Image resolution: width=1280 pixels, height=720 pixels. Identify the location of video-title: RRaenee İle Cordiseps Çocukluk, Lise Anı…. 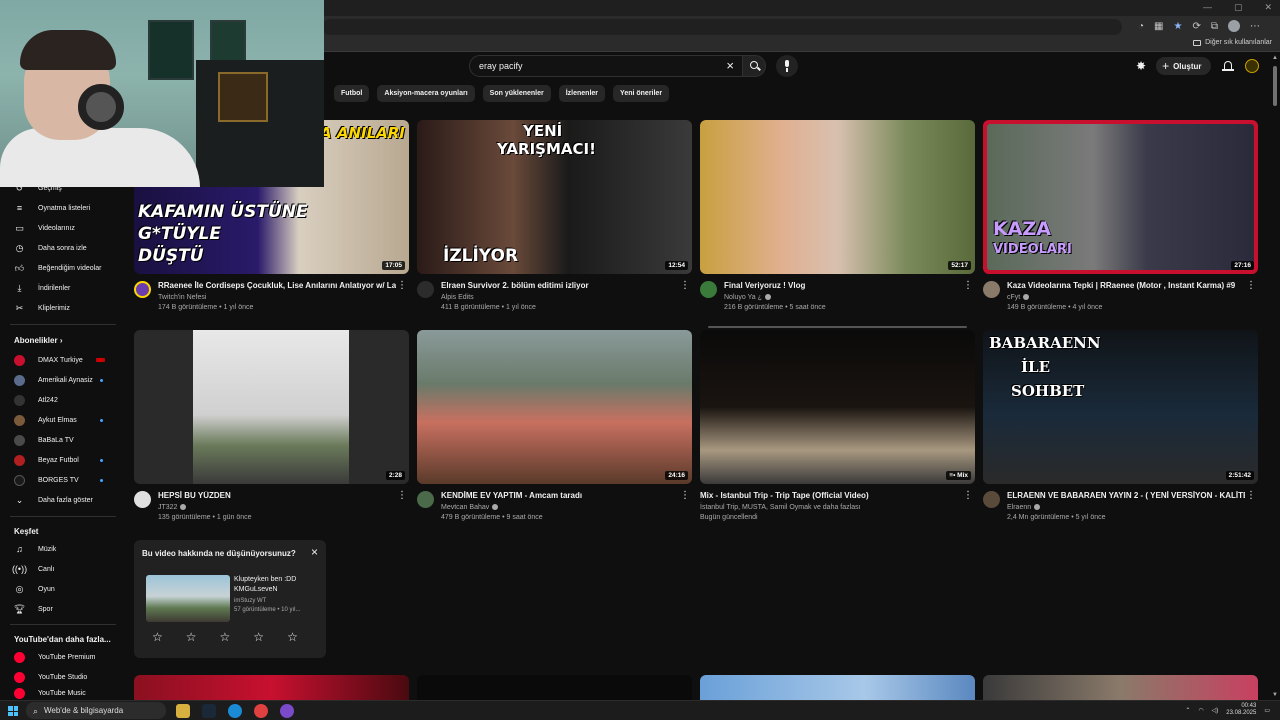
(277, 285).